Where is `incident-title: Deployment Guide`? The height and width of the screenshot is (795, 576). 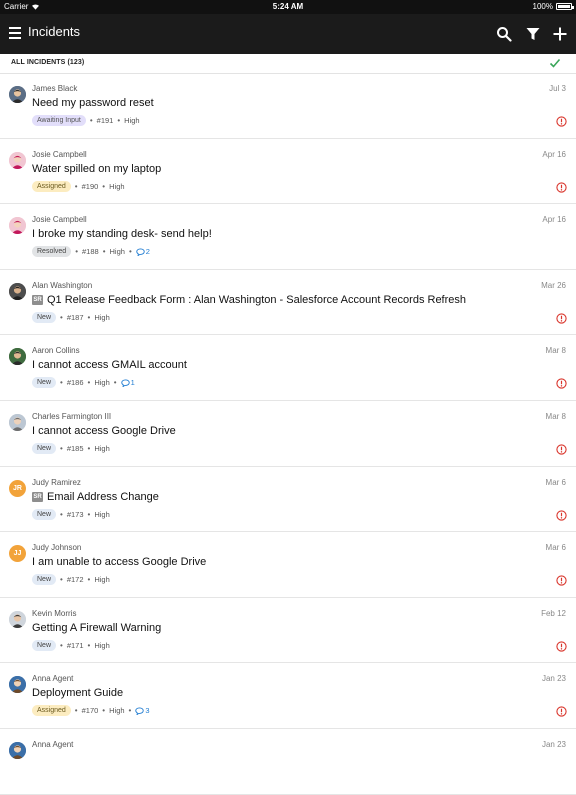 incident-title: Deployment Guide is located at coordinates (77, 693).